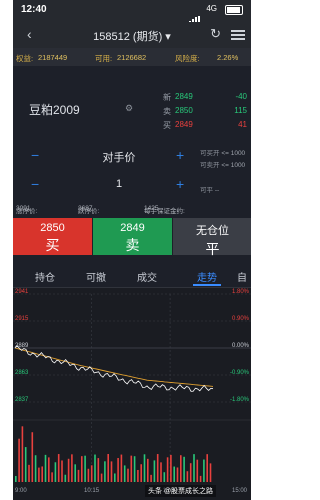 The image size is (320, 500). What do you see at coordinates (242, 276) in the screenshot?
I see `tab-more: 自` at bounding box center [242, 276].